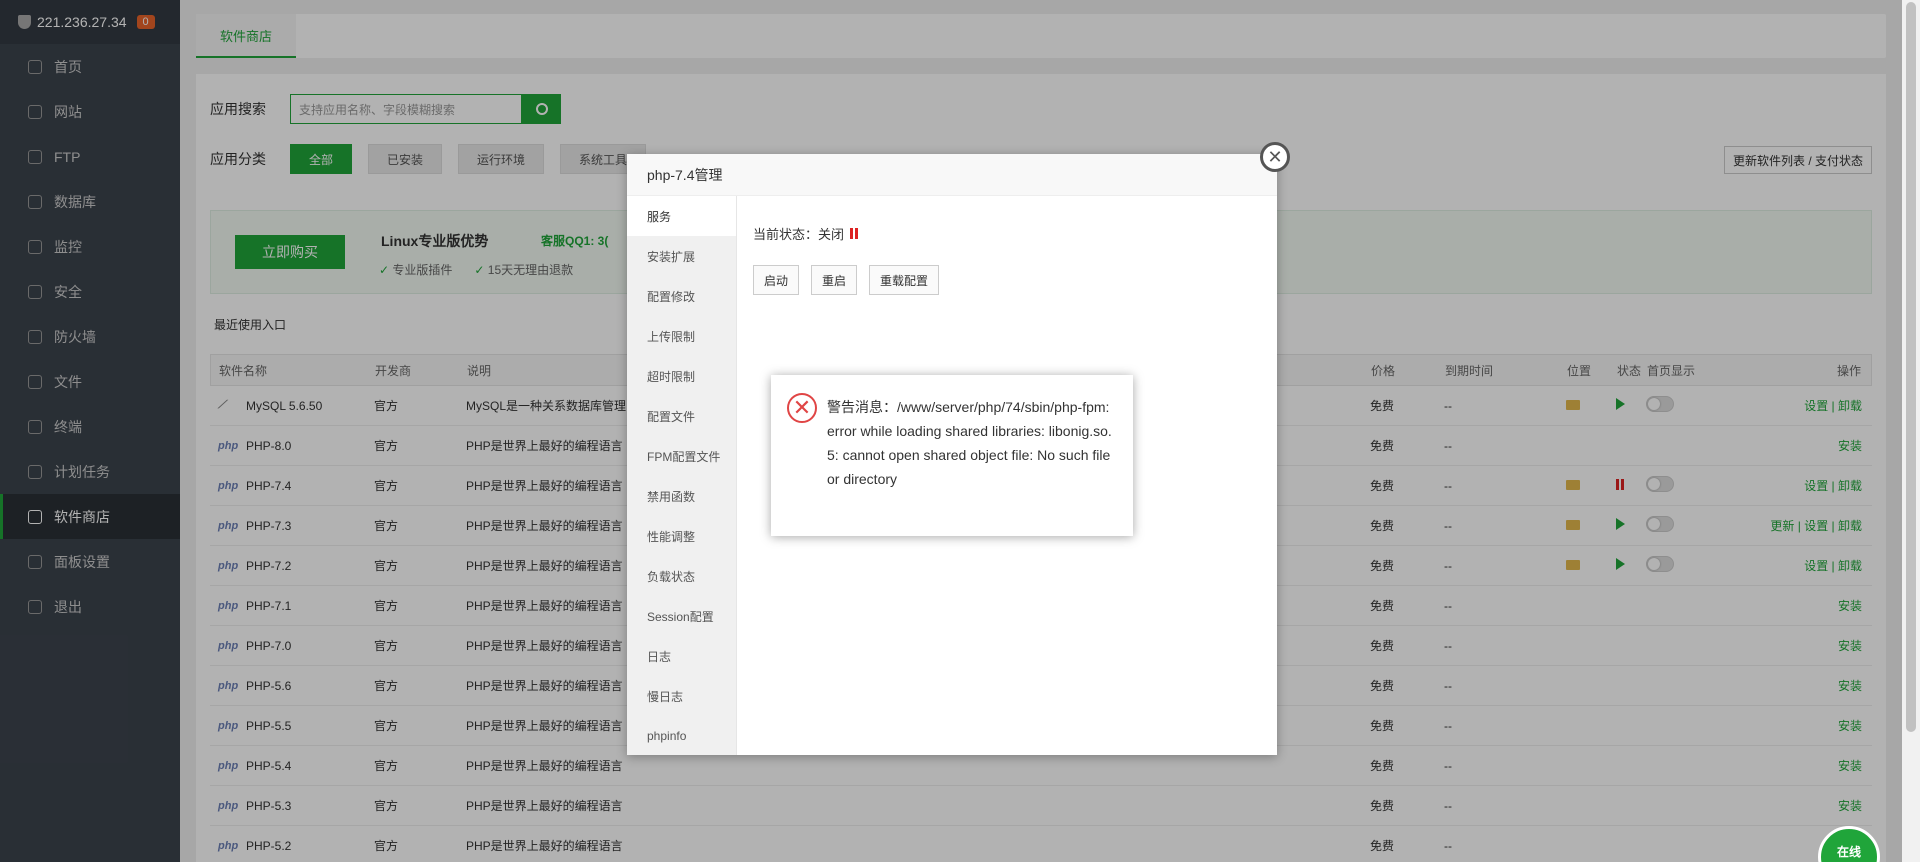  What do you see at coordinates (1275, 157) in the screenshot?
I see `dialog-close-icon: ✕` at bounding box center [1275, 157].